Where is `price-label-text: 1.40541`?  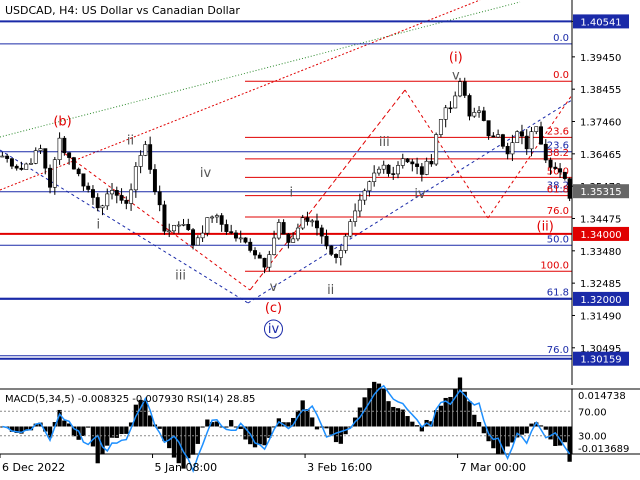
price-label-text: 1.40541 is located at coordinates (600, 22).